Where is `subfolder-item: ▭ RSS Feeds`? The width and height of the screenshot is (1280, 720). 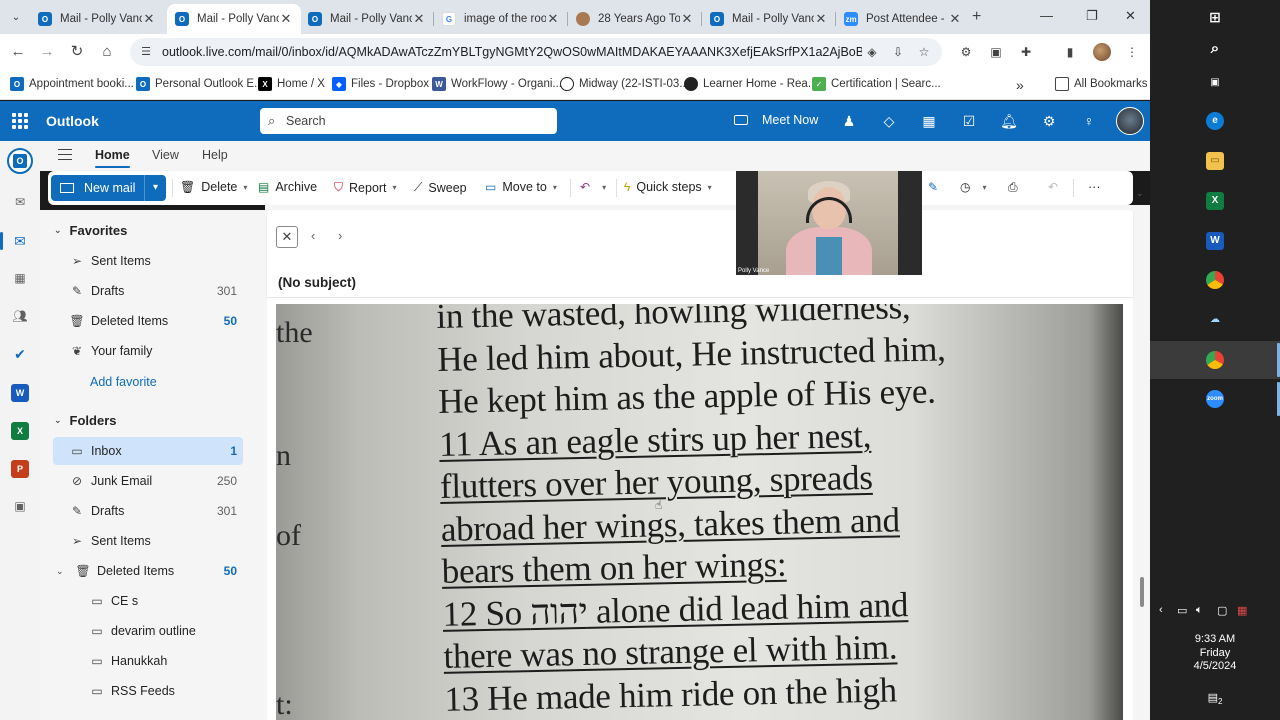 subfolder-item: ▭ RSS Feeds is located at coordinates (148, 691).